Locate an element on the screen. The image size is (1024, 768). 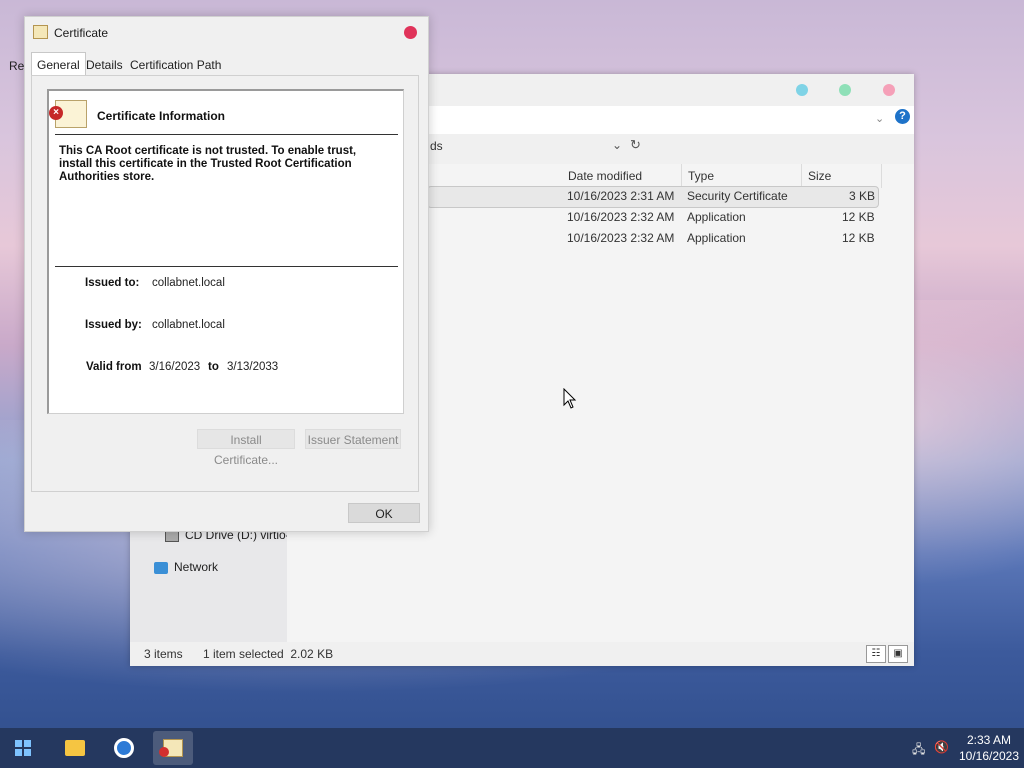
tab-general: General is located at coordinates (58, 64).